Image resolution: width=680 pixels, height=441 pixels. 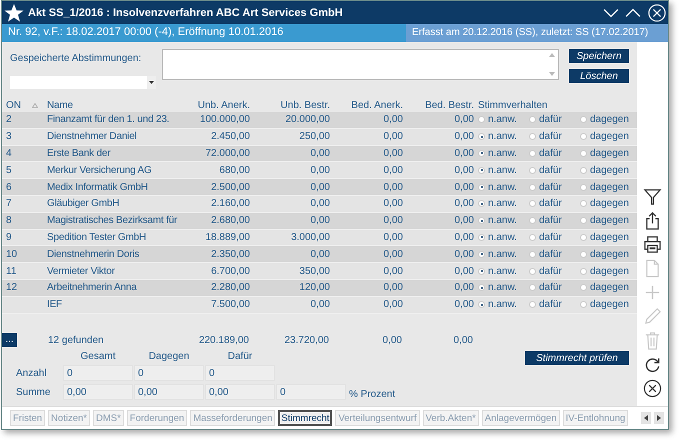 What do you see at coordinates (319, 305) in the screenshot?
I see `table-row: IEF 7.500,00 0,00 0,00 0,00 n.anw. dafür dagegen` at bounding box center [319, 305].